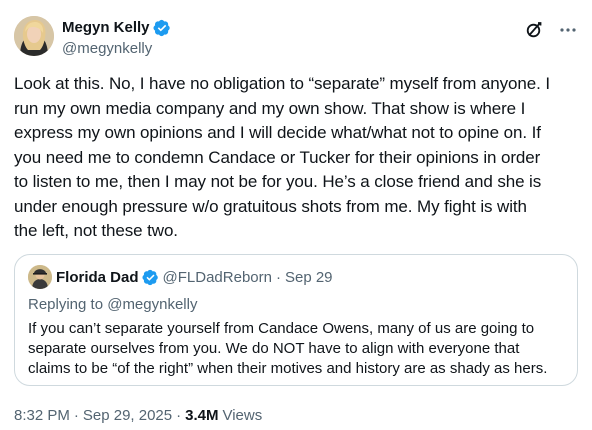  What do you see at coordinates (113, 304) in the screenshot?
I see `replying-to-label: Replying to @megynkelly` at bounding box center [113, 304].